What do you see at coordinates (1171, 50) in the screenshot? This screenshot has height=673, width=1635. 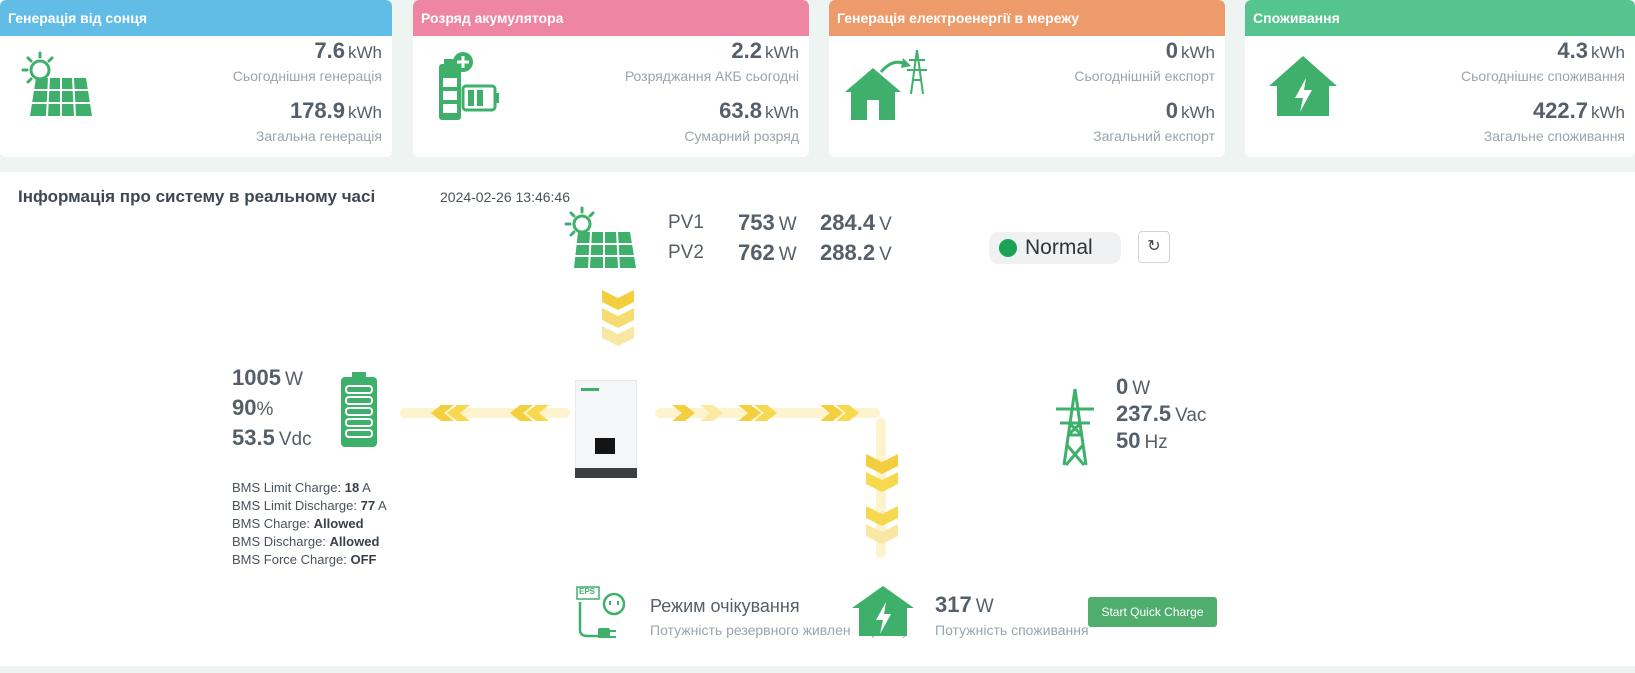 I see `today-value: 0` at bounding box center [1171, 50].